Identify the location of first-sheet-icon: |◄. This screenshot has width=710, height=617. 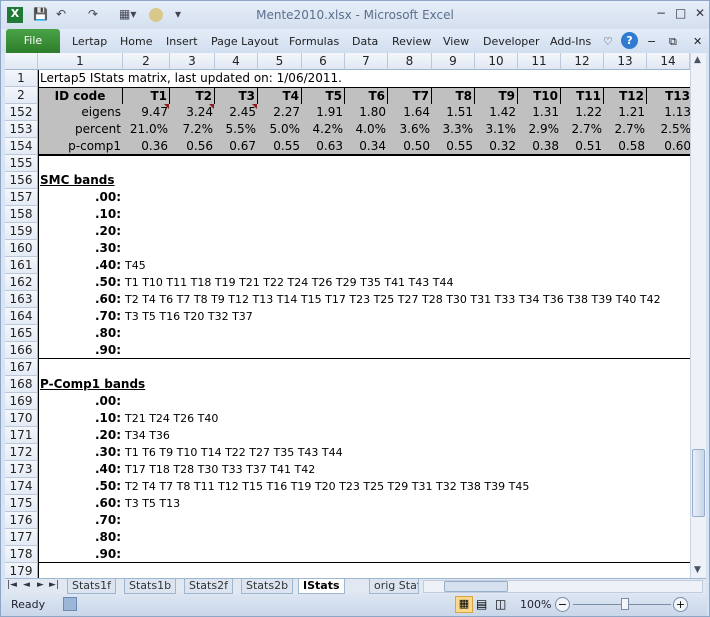
(12, 585).